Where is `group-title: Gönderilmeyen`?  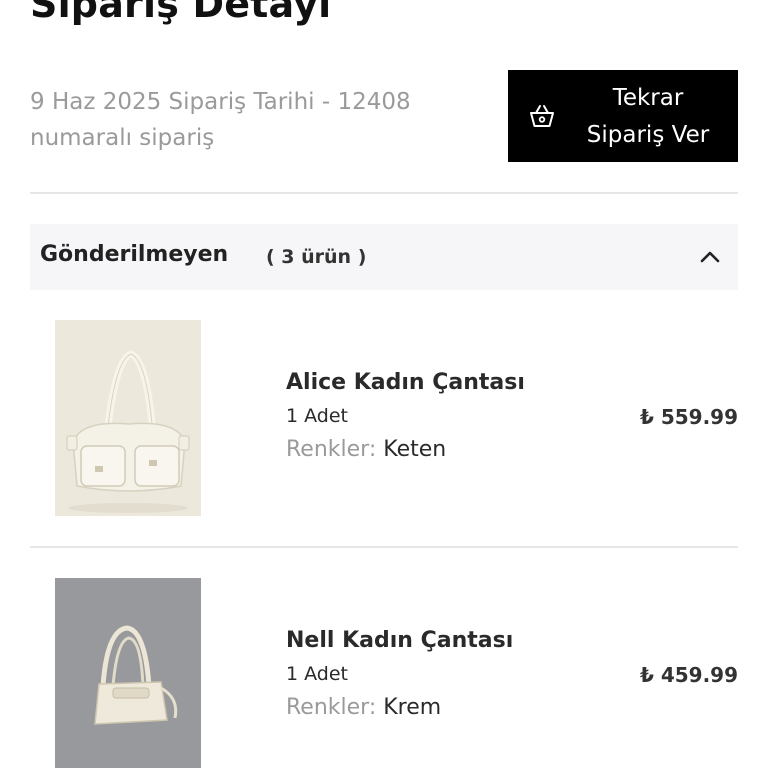
group-title: Gönderilmeyen is located at coordinates (134, 254).